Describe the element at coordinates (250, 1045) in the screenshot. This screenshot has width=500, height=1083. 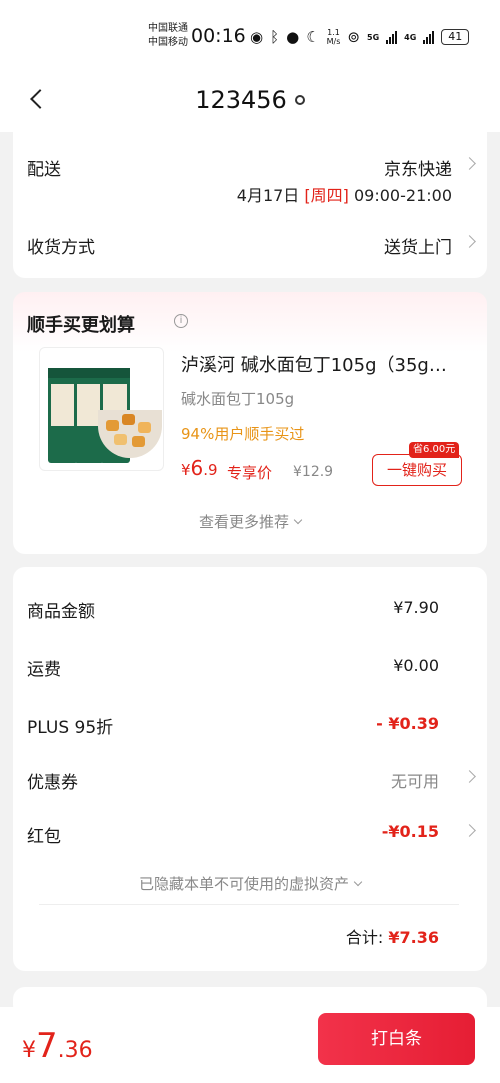
I see `checkout-bar: ¥7.36 打白条` at that location.